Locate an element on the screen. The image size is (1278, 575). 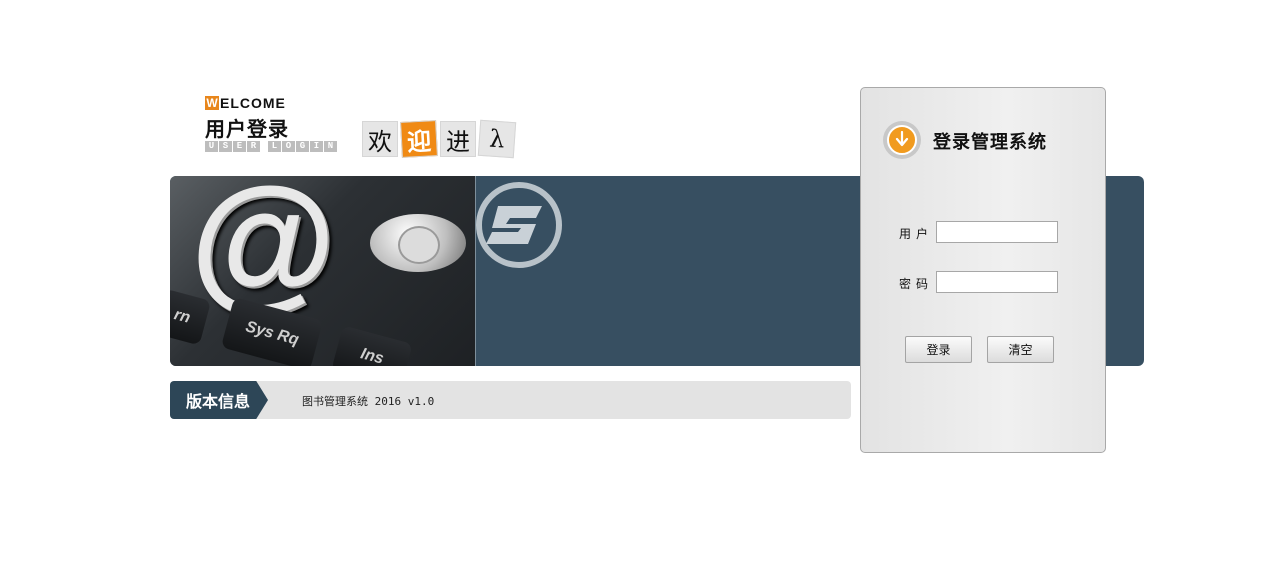
welcome-char-highlight: 迎 is located at coordinates (419, 139).